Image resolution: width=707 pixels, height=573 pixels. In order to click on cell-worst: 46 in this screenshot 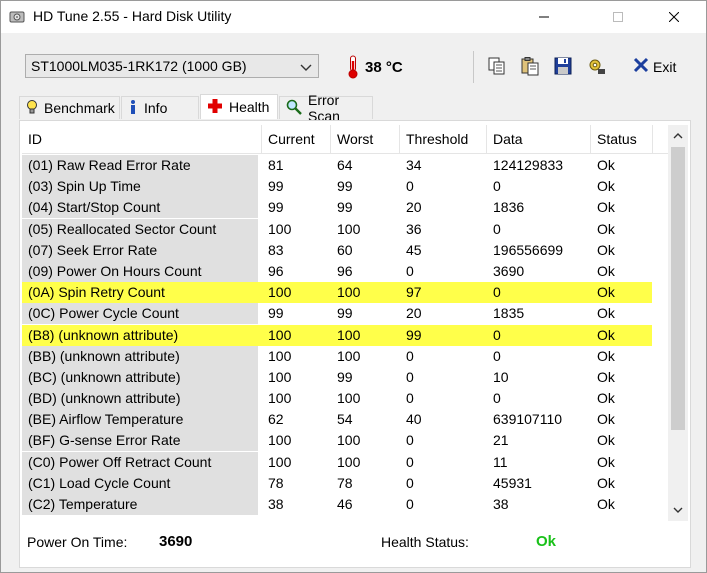, I will do `click(345, 504)`.